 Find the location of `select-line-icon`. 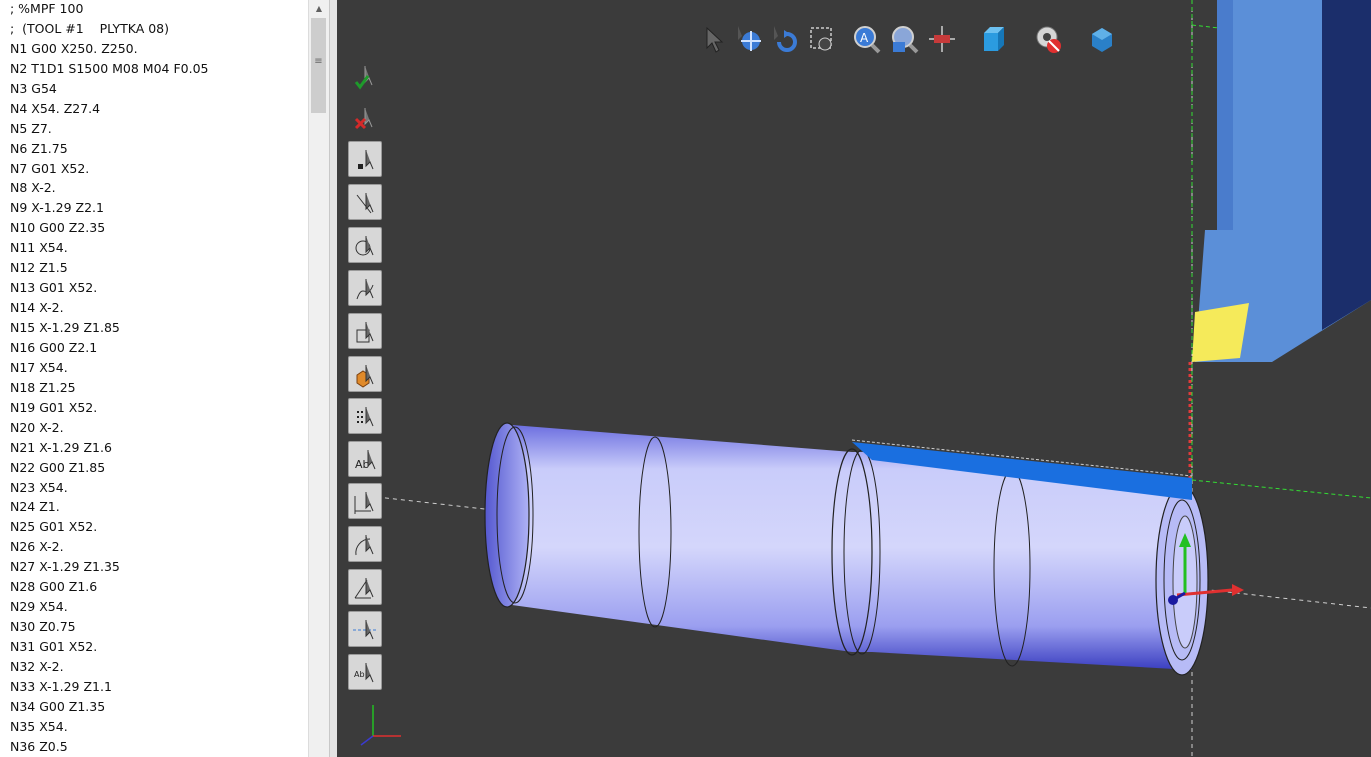

select-line-icon is located at coordinates (365, 202).